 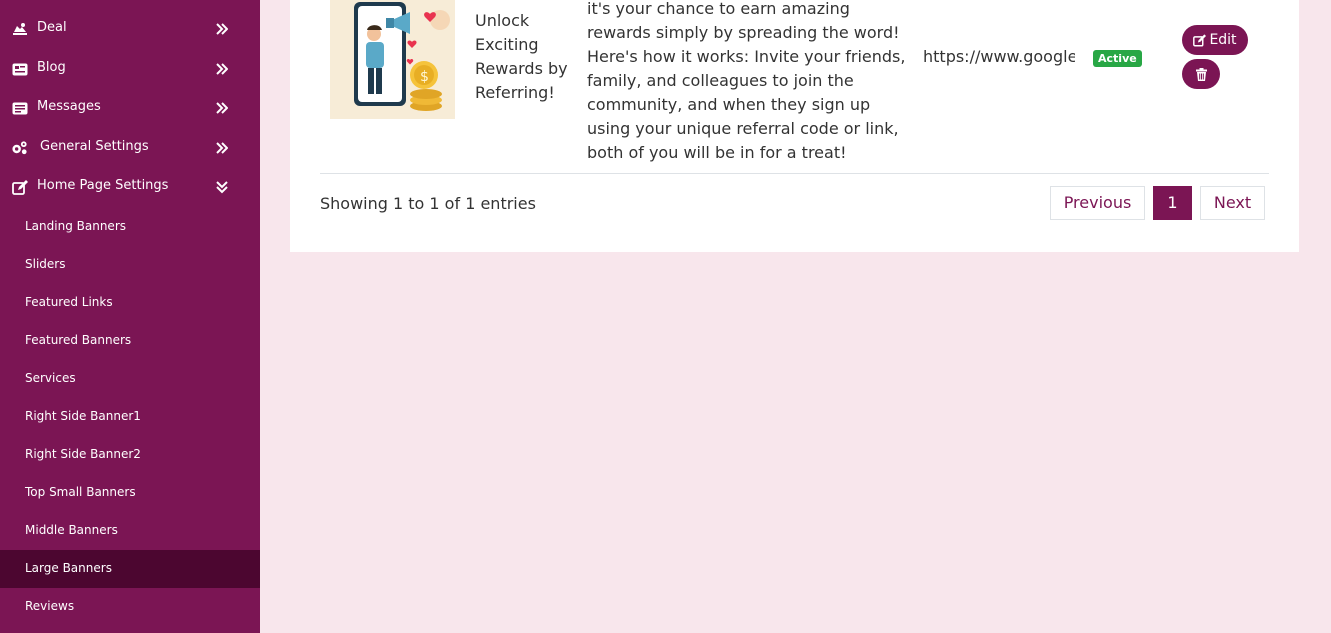 What do you see at coordinates (130, 265) in the screenshot?
I see `sidebar-subitem-sliders: Sliders` at bounding box center [130, 265].